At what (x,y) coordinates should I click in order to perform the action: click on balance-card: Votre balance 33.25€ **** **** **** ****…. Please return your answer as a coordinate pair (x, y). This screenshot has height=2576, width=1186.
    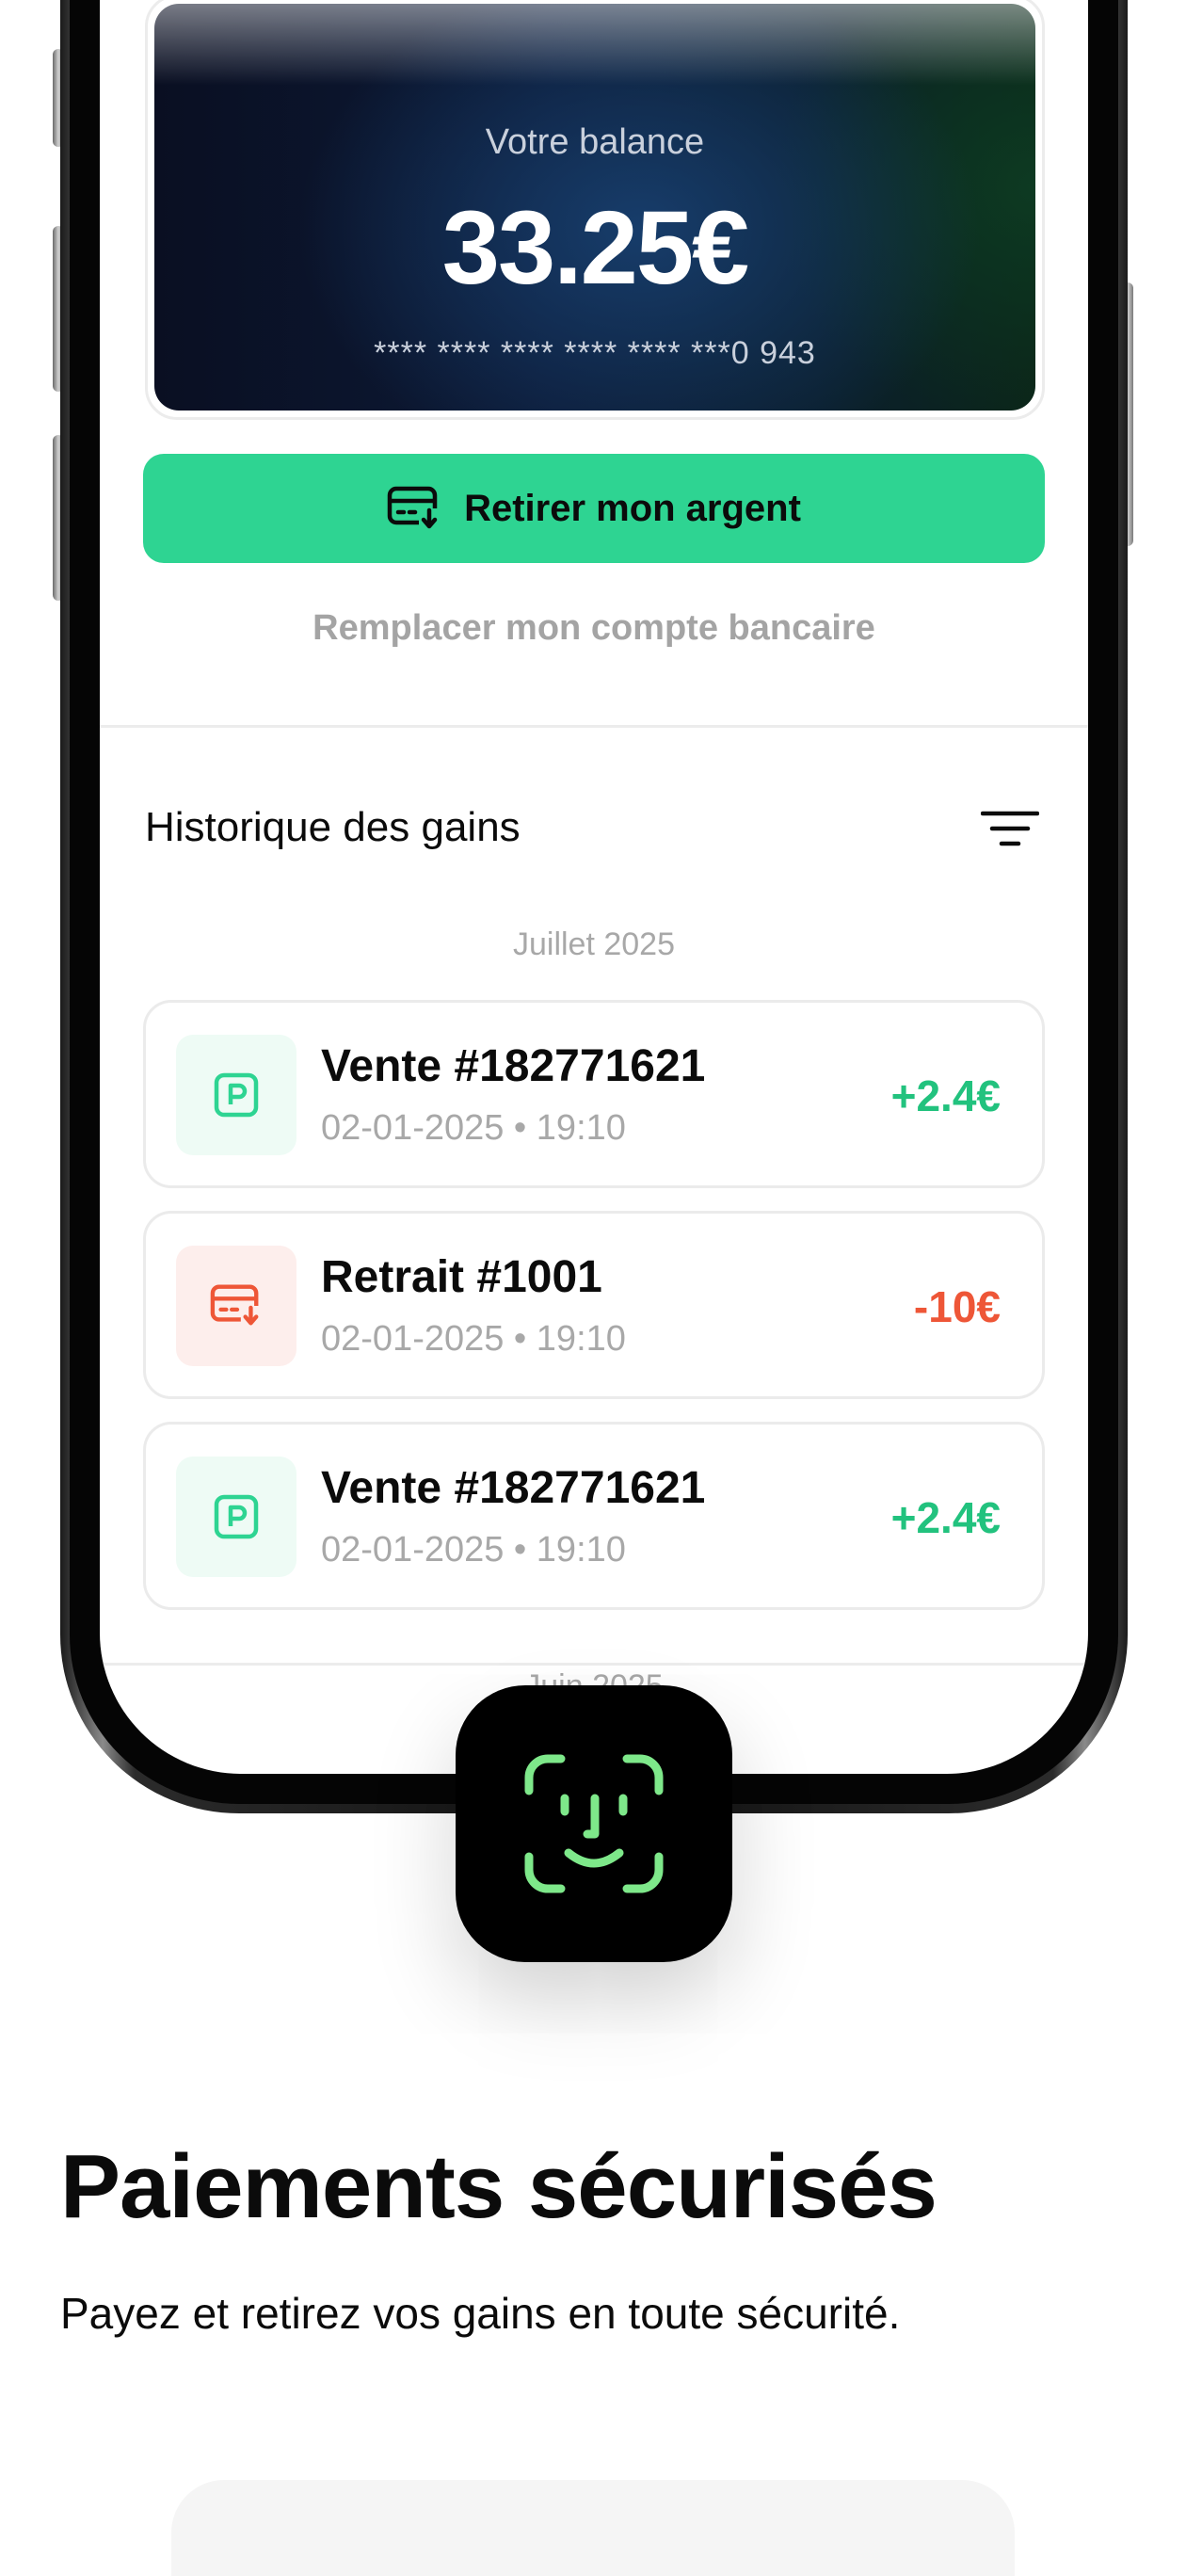
    Looking at the image, I should click on (594, 207).